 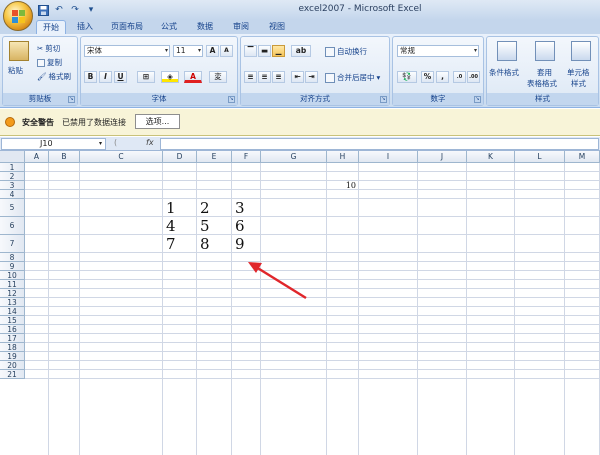 What do you see at coordinates (241, 27) in the screenshot?
I see `tab-review: 审阅` at bounding box center [241, 27].